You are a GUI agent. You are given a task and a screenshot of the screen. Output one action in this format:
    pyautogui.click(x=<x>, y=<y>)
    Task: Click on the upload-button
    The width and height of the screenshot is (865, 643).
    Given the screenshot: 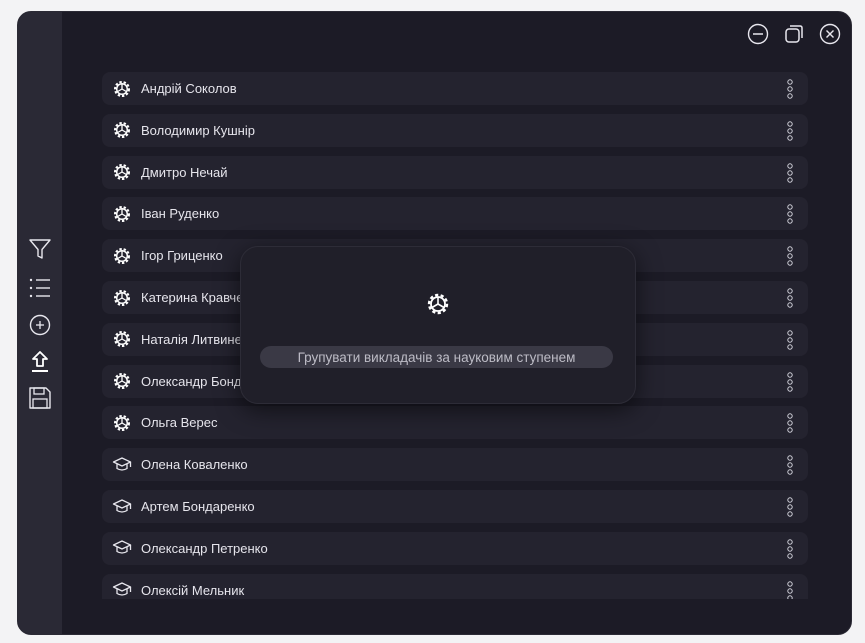 What is the action you would take?
    pyautogui.click(x=40, y=362)
    